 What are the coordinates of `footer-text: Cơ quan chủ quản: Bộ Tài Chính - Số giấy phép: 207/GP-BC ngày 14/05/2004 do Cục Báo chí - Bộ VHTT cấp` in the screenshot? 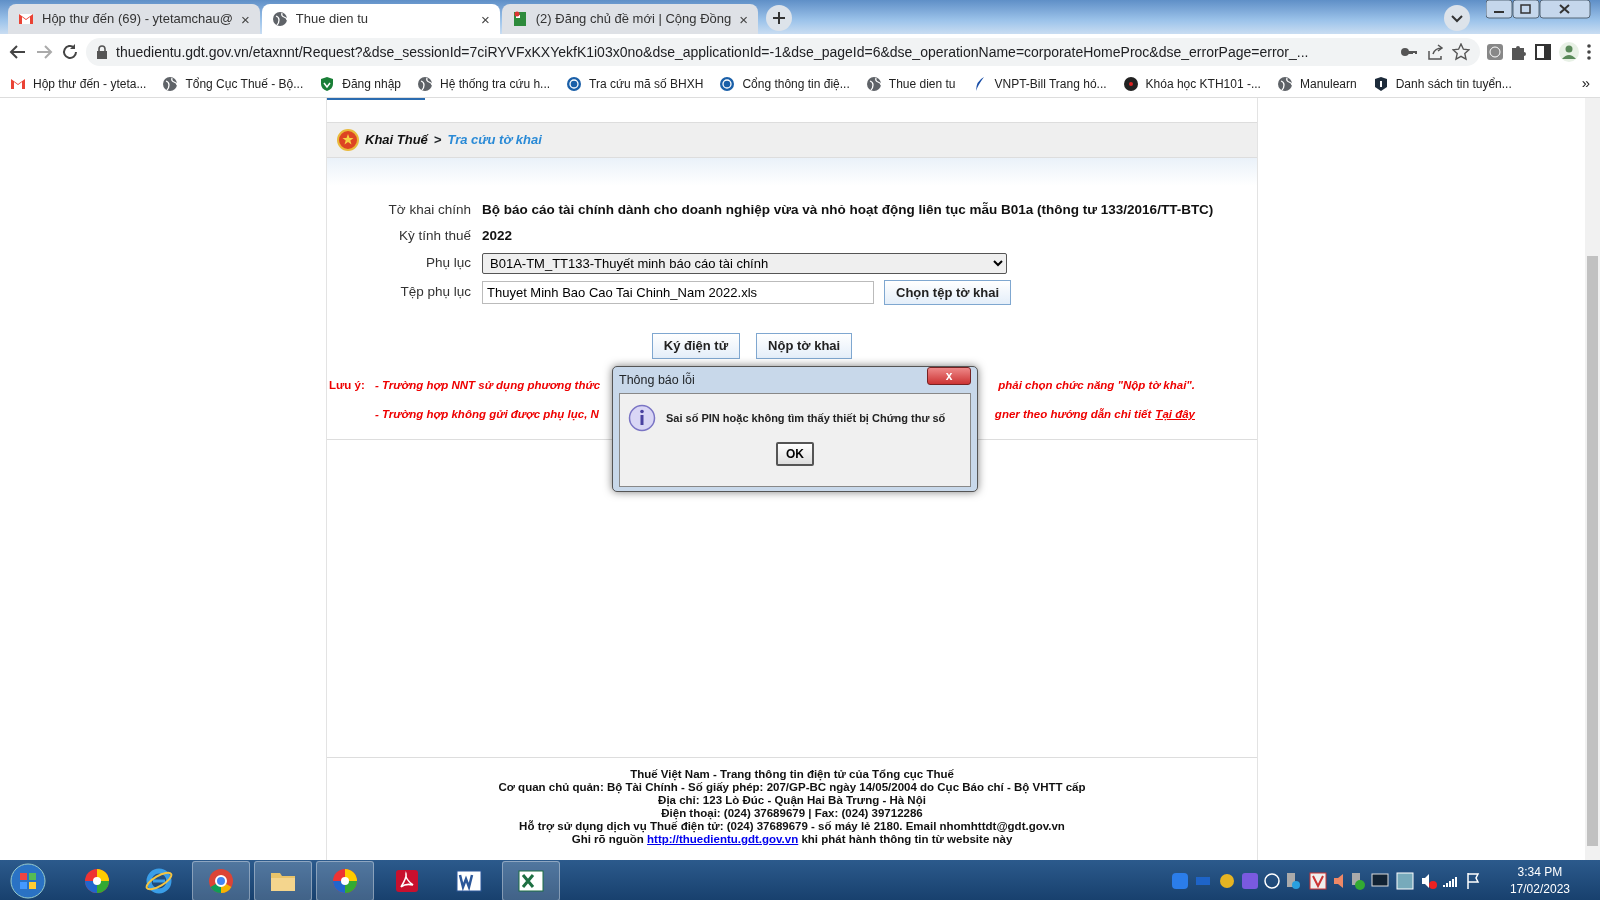 It's located at (792, 787).